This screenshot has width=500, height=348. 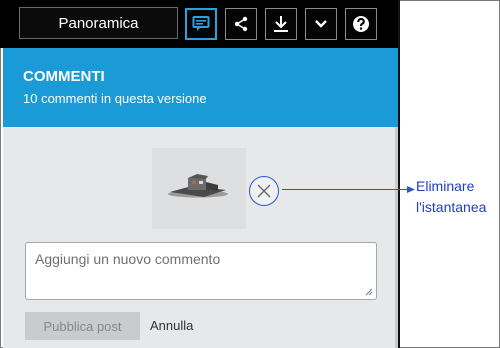 I want to click on share-icon, so click(x=241, y=24).